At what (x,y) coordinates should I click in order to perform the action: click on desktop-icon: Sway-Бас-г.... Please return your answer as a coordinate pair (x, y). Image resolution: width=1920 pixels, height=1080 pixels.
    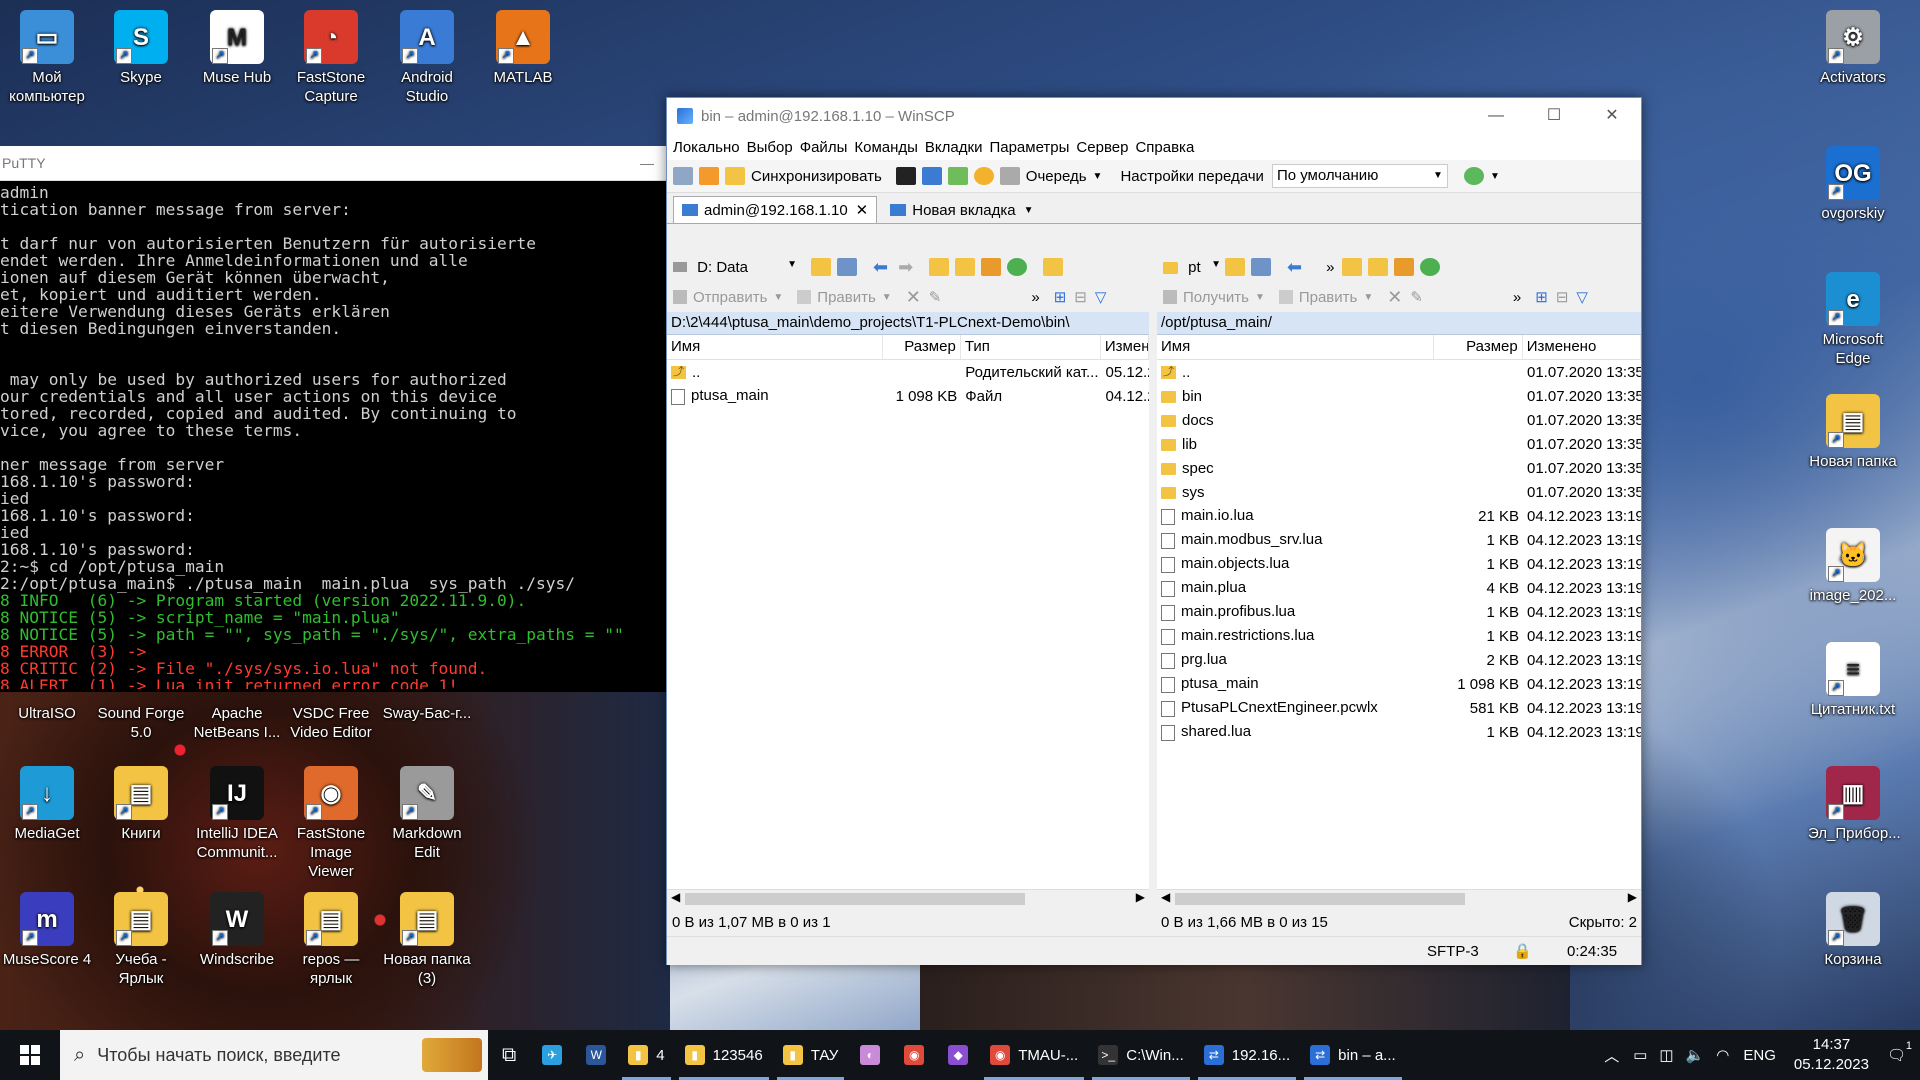
    Looking at the image, I should click on (427, 713).